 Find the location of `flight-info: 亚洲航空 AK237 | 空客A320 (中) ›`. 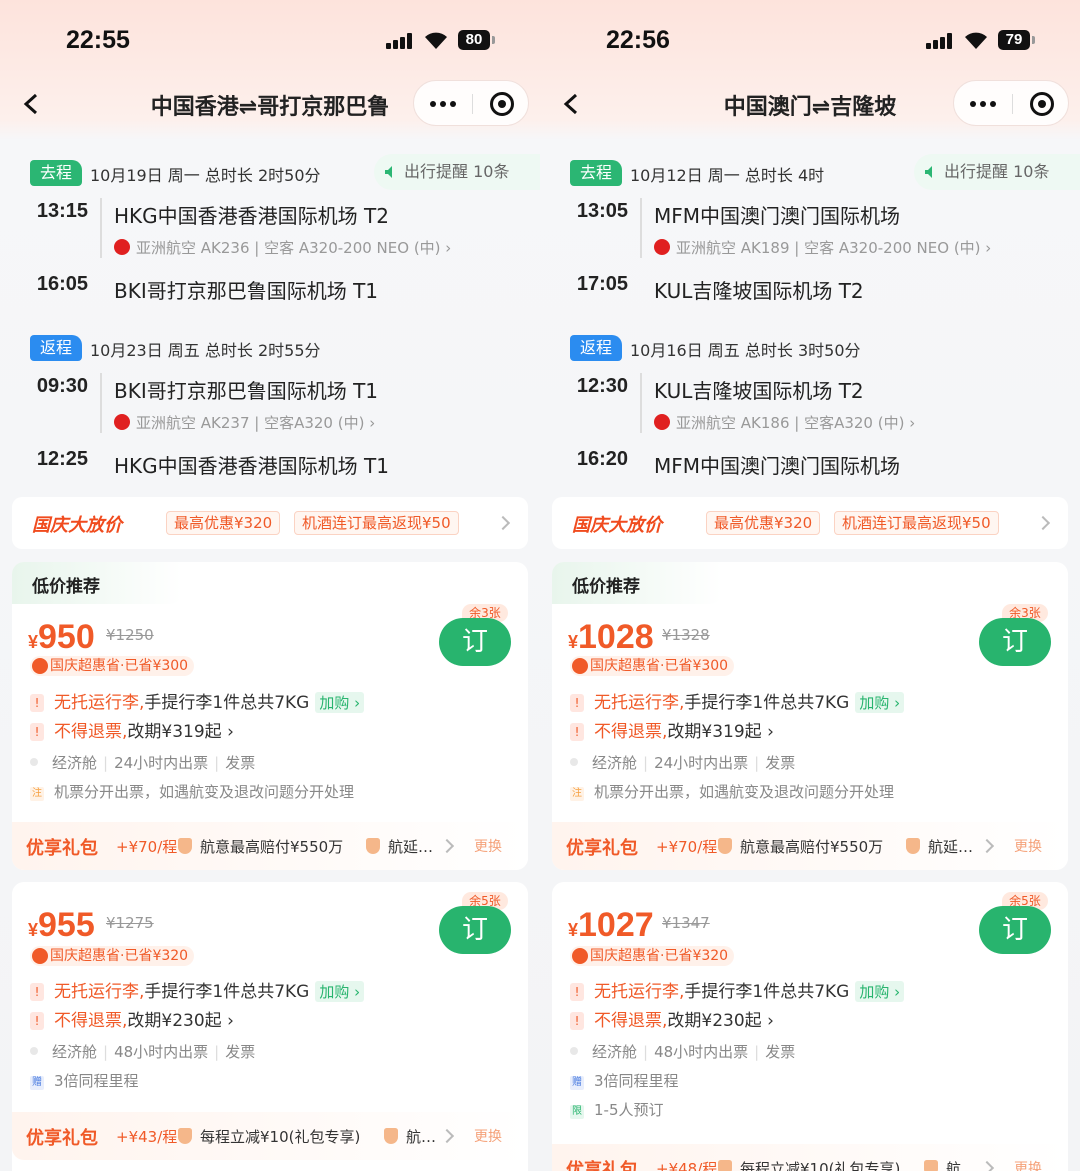

flight-info: 亚洲航空 AK237 | 空客A320 (中) › is located at coordinates (244, 423).